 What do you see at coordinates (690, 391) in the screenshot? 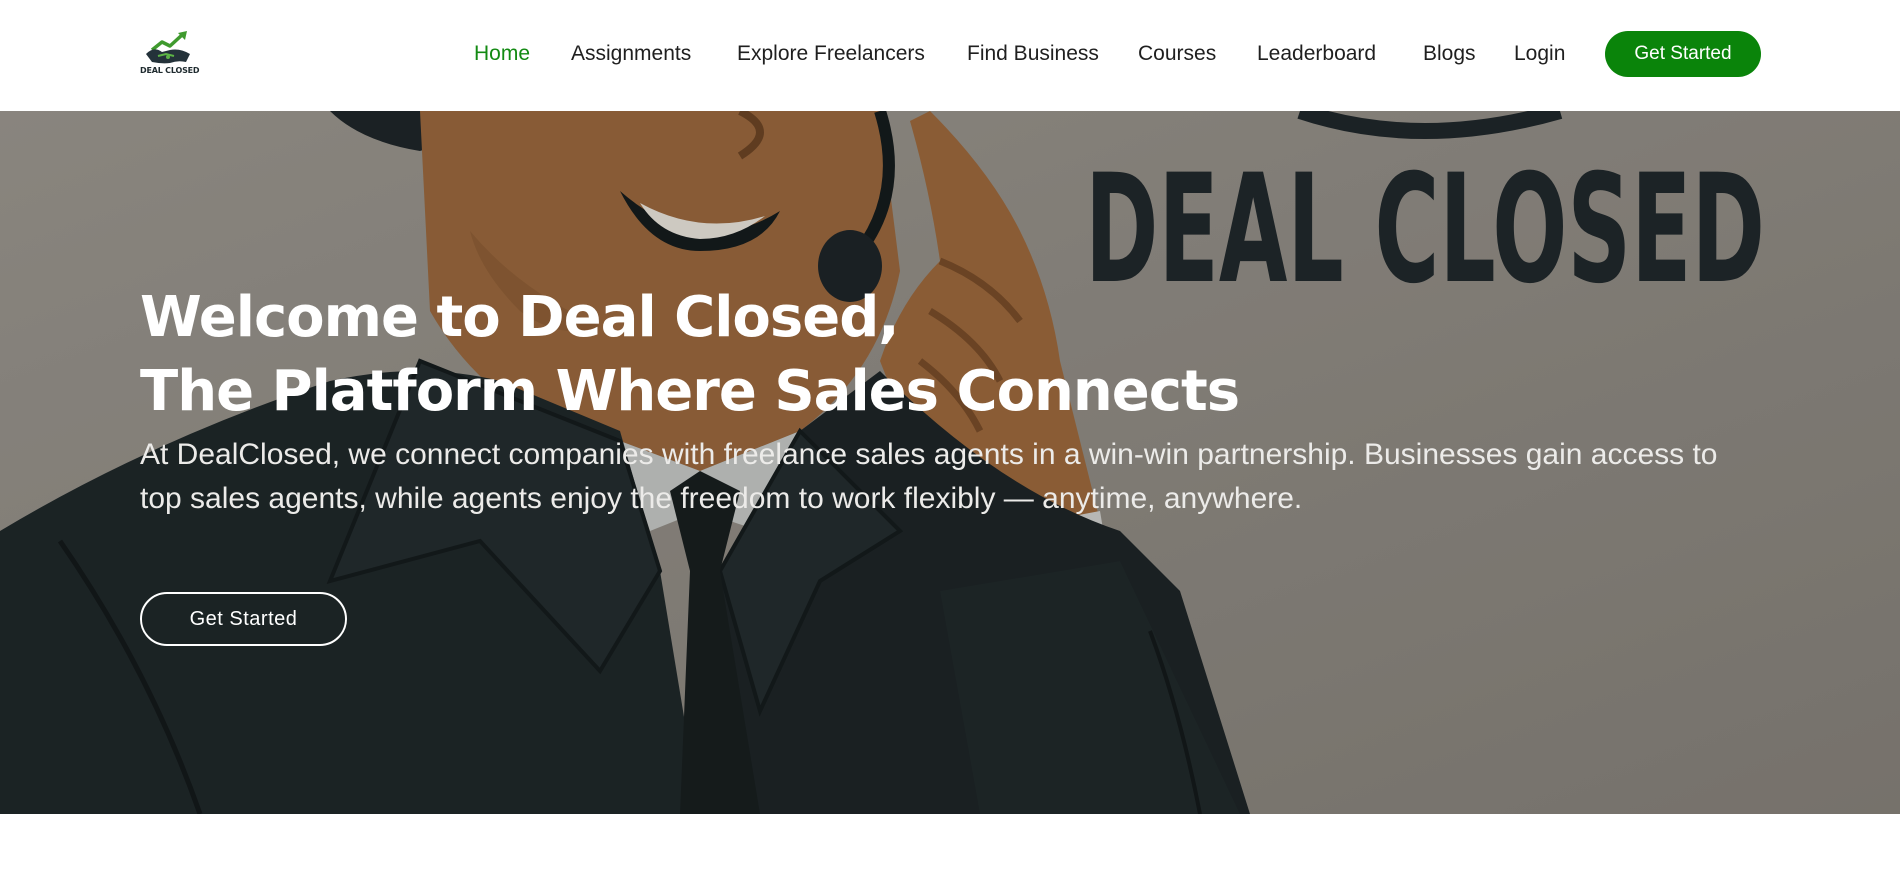
I see `hero-title-line-2: The Platform Where Sales Connects` at bounding box center [690, 391].